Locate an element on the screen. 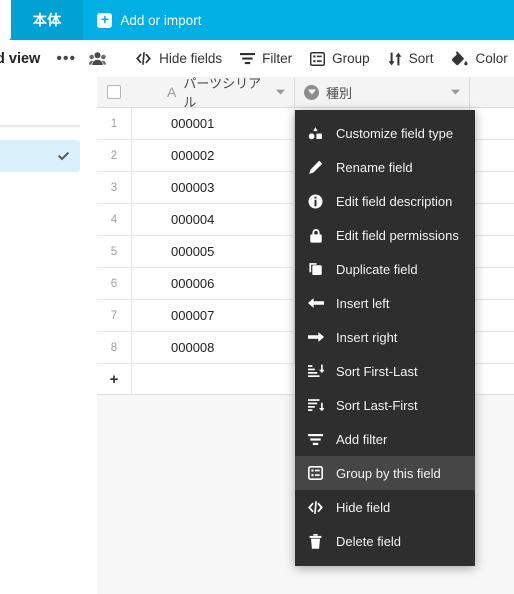  menu-item-group-by-this-field: Group by this field is located at coordinates (385, 473).